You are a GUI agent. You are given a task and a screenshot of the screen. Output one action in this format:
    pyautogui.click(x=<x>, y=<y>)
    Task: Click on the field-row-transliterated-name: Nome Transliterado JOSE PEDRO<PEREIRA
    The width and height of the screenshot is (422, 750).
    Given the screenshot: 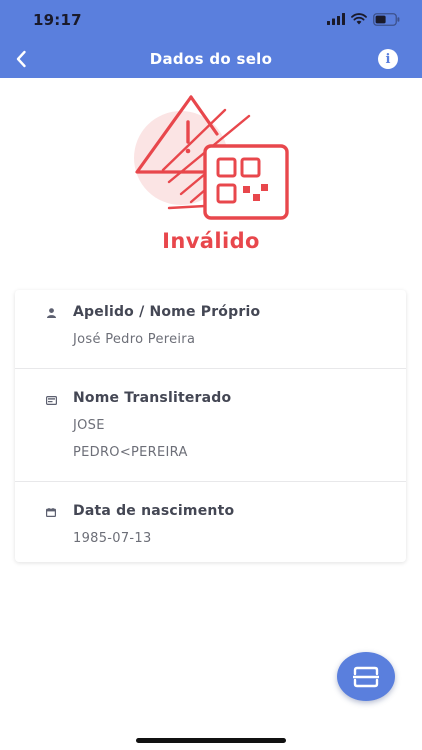 What is the action you would take?
    pyautogui.click(x=210, y=425)
    